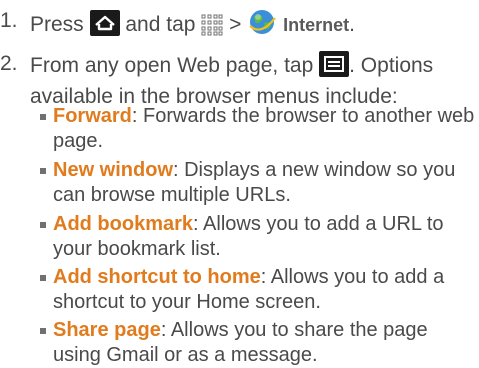 Image resolution: width=479 pixels, height=368 pixels. I want to click on step-2-line-1: From any open Web page, tap . Options, so click(250, 67).